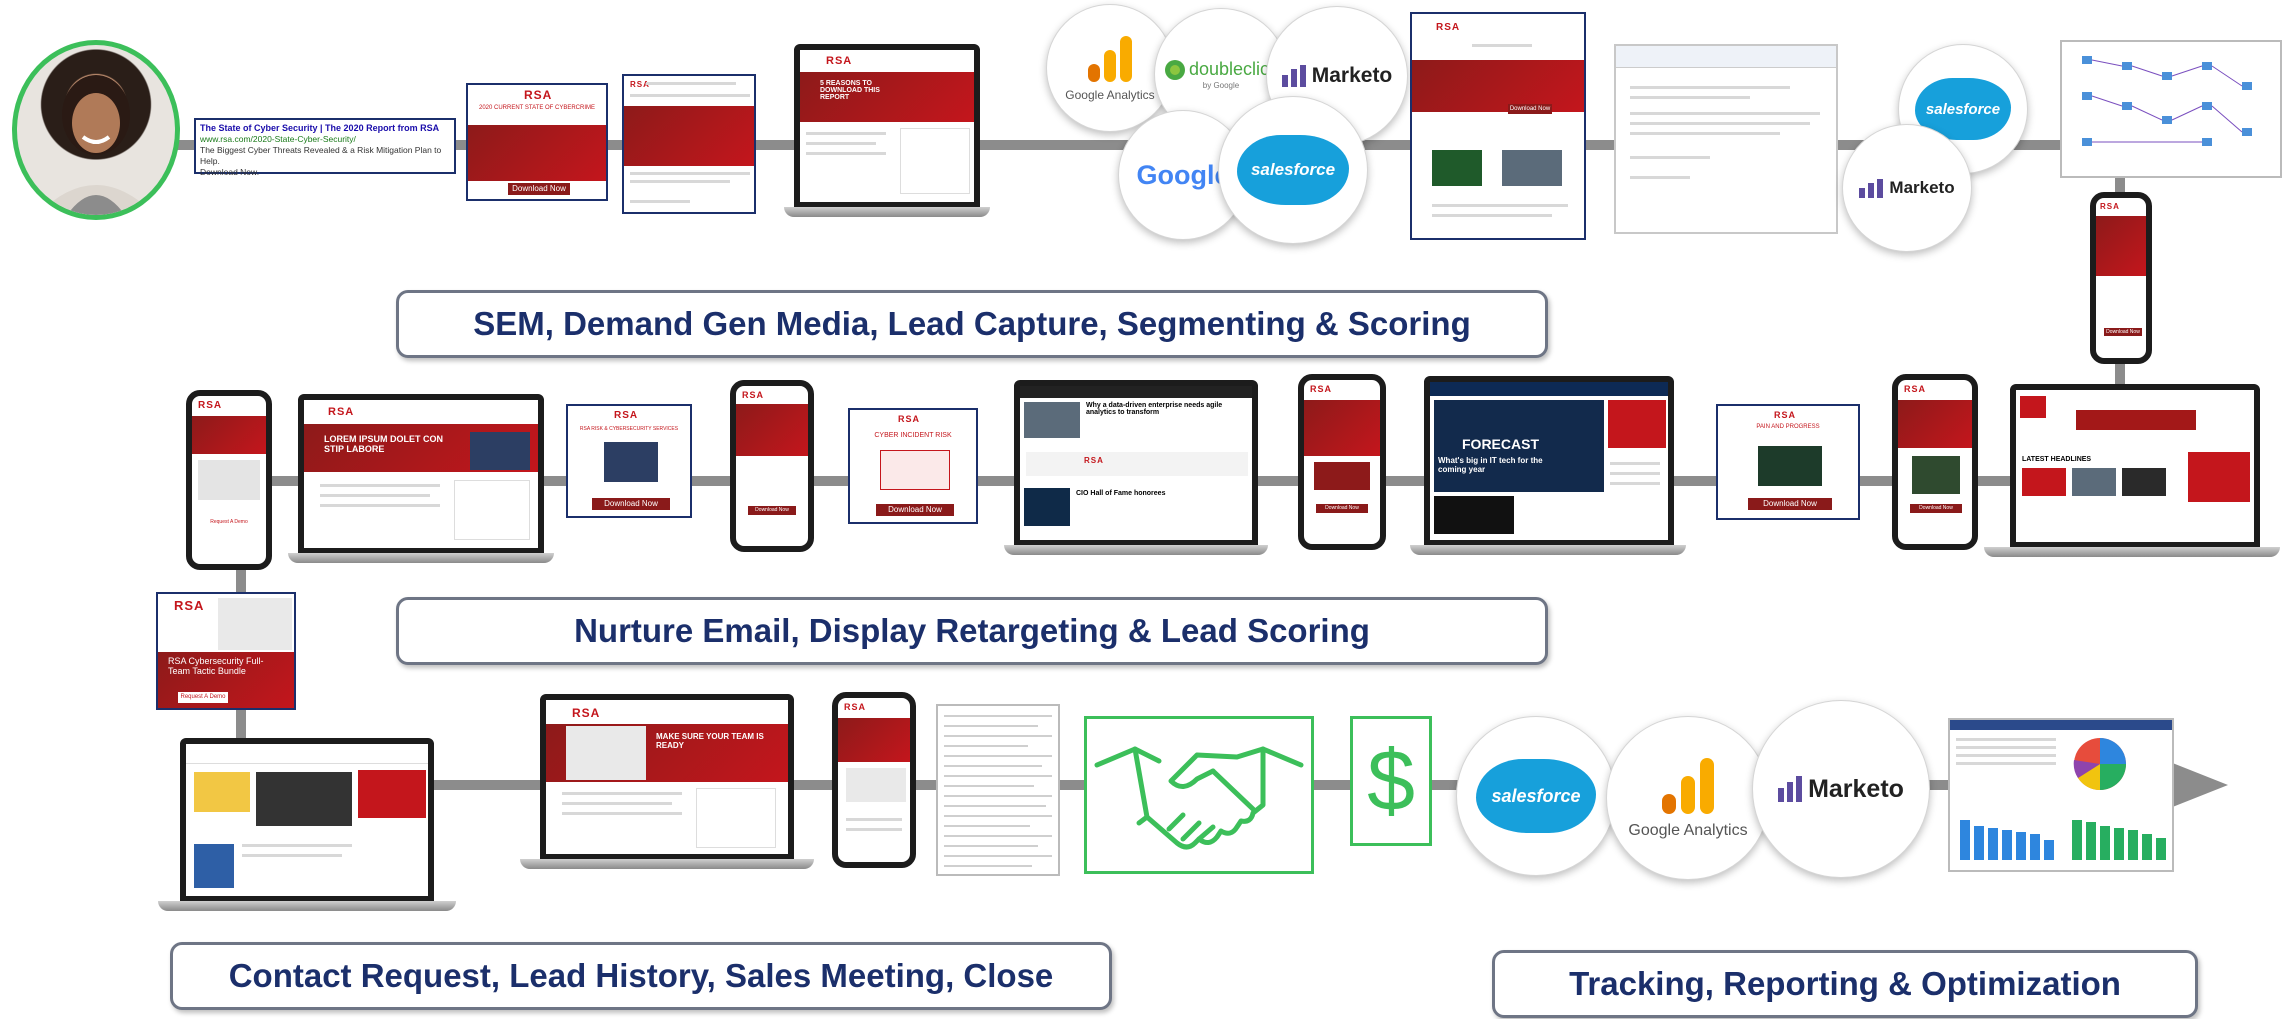 The height and width of the screenshot is (1019, 2290). I want to click on social-post-card: RSA, so click(689, 144).